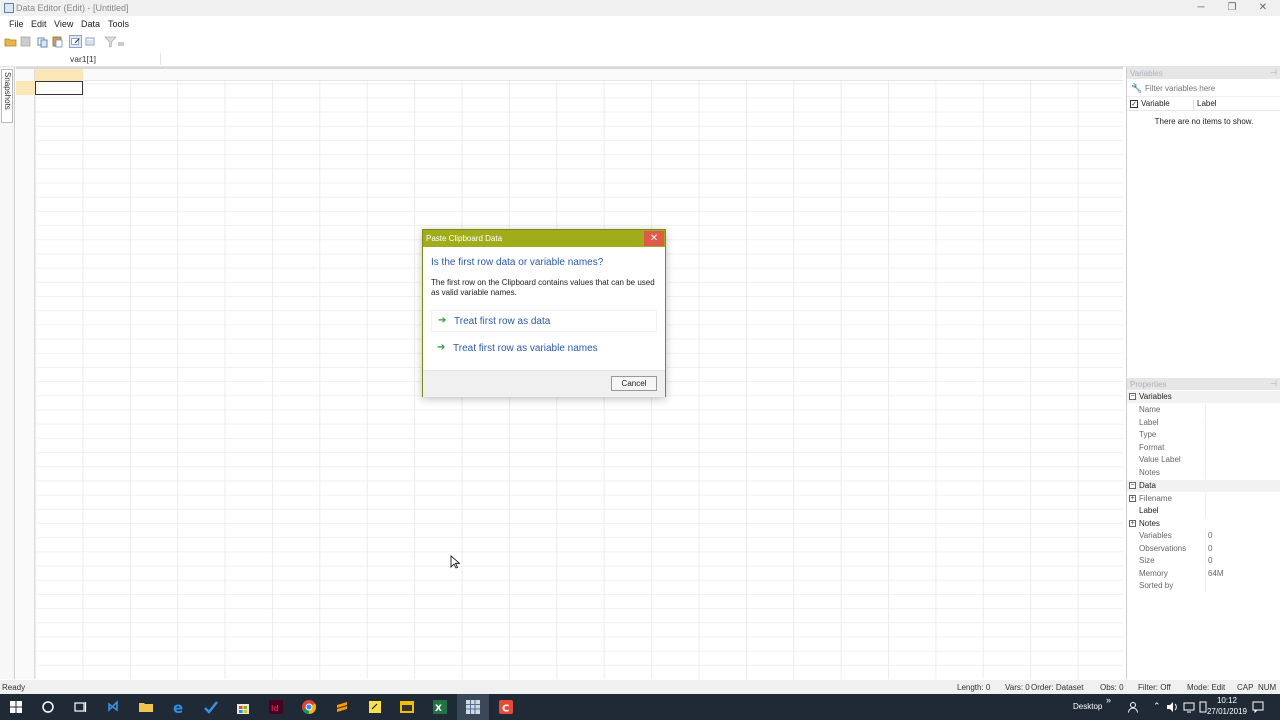 This screenshot has width=1280, height=720. I want to click on network-icon, so click(1189, 707).